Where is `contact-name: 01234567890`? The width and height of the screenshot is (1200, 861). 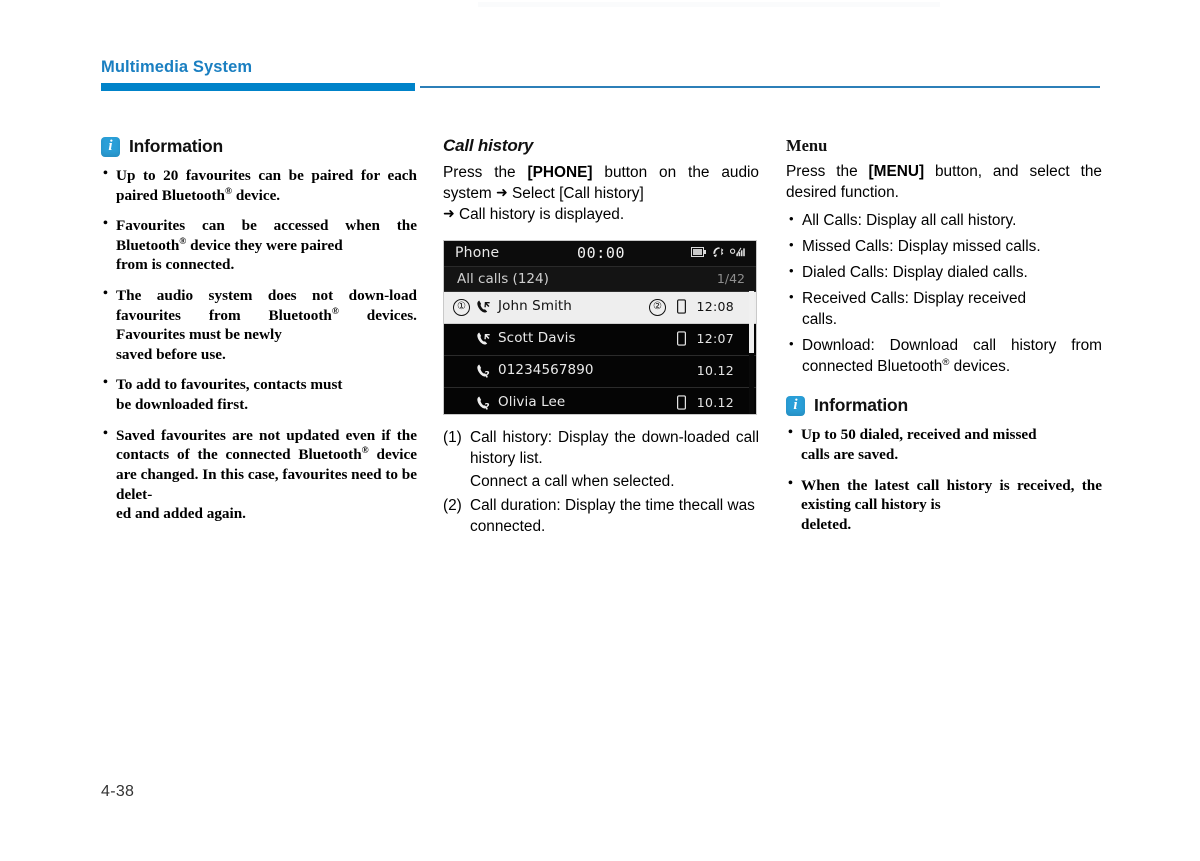 contact-name: 01234567890 is located at coordinates (546, 369).